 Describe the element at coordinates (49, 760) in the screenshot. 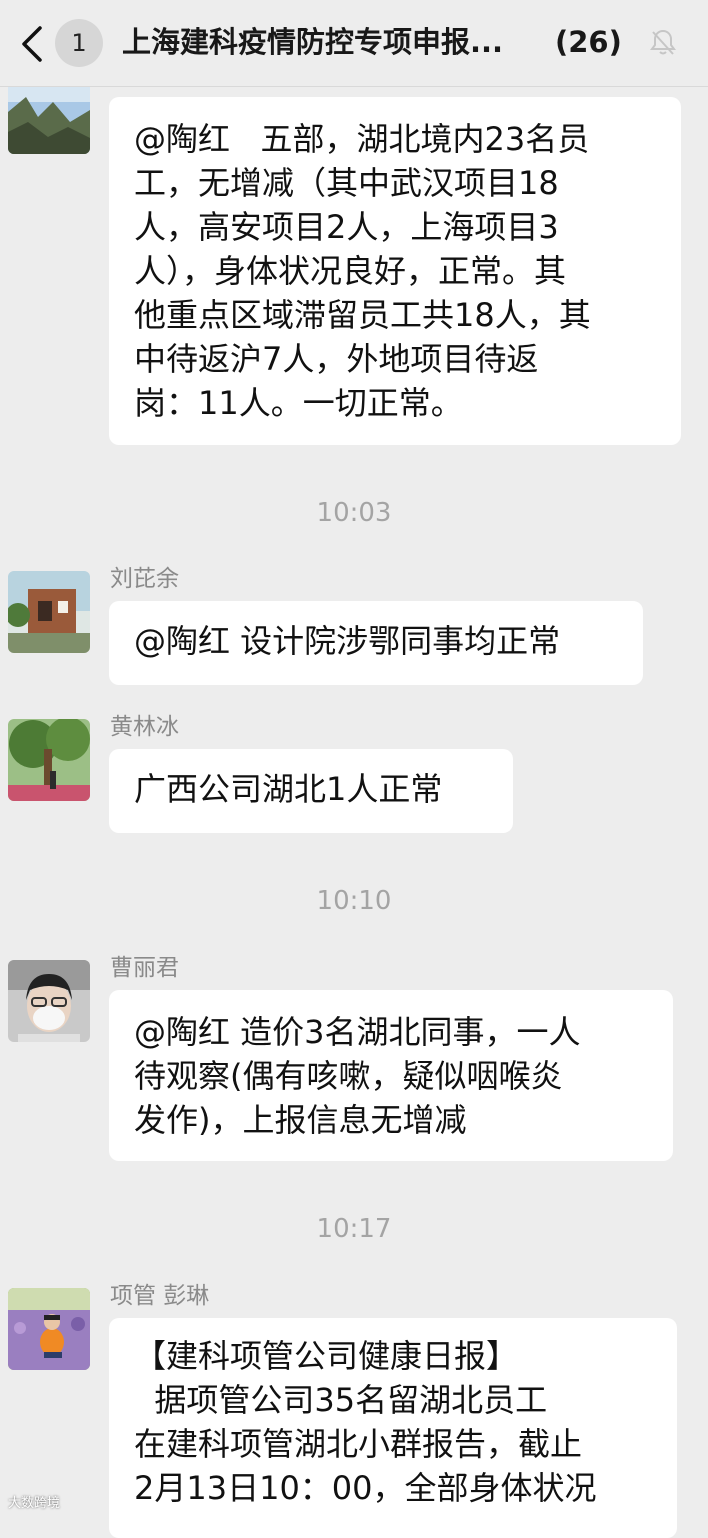

I see `avatar-tree` at that location.